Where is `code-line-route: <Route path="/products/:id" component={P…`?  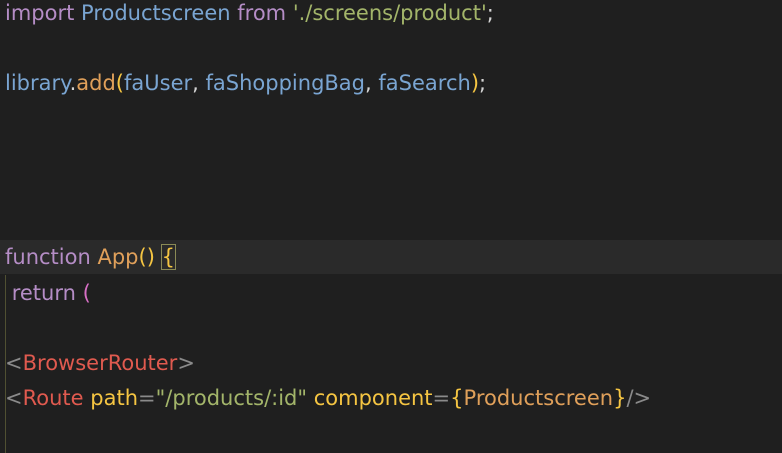 code-line-route: <Route path="/products/:id" component={P… is located at coordinates (328, 398).